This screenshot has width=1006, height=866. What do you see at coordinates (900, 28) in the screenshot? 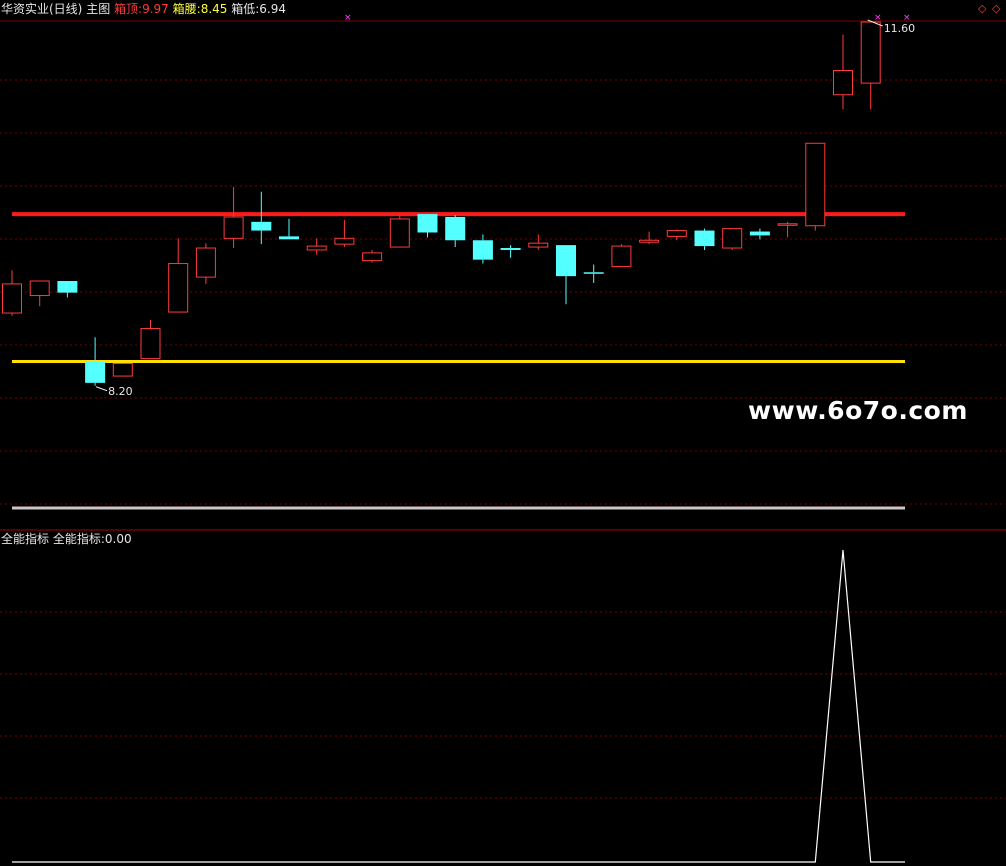
I see `max-price-label: 11.60` at bounding box center [900, 28].